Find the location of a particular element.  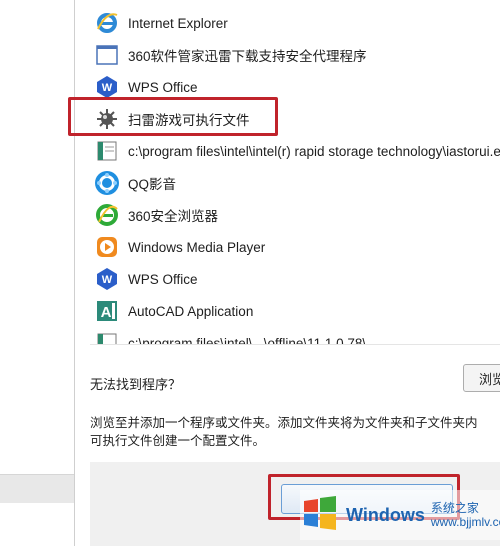

watermark-title: Windows is located at coordinates (385, 514).